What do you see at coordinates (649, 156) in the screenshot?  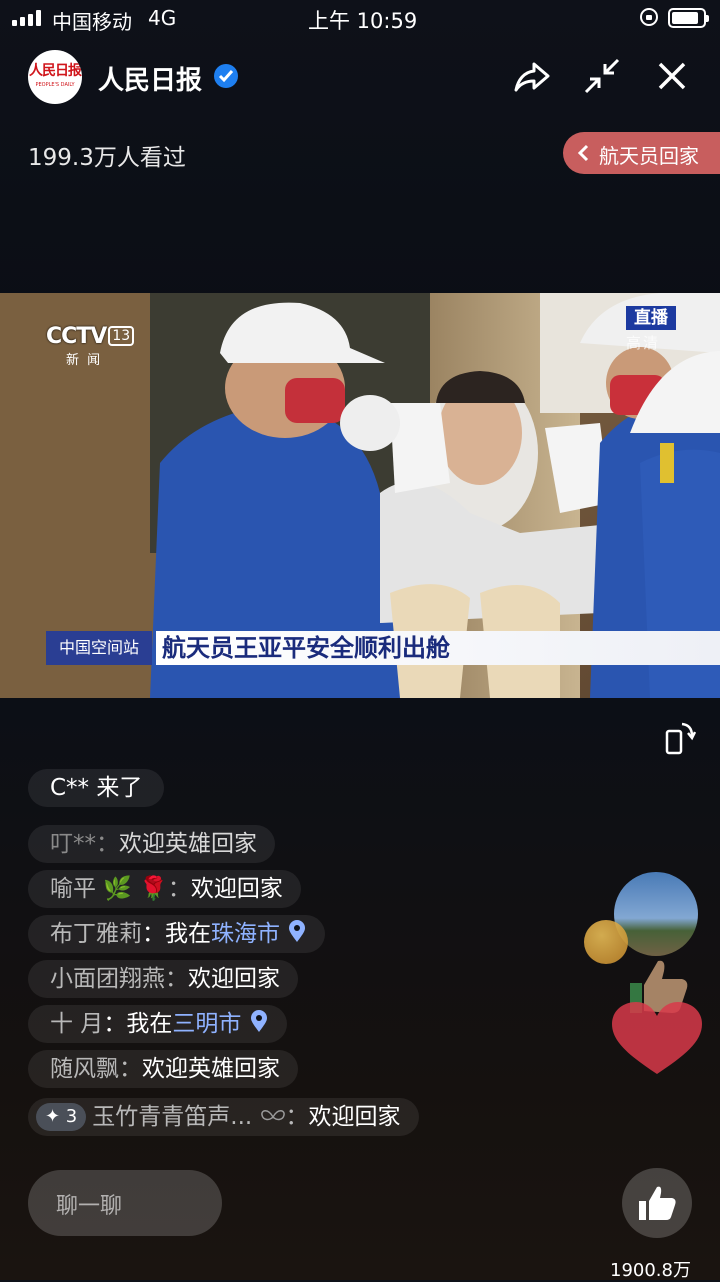 I see `topic-tag-label: 航天员回家` at bounding box center [649, 156].